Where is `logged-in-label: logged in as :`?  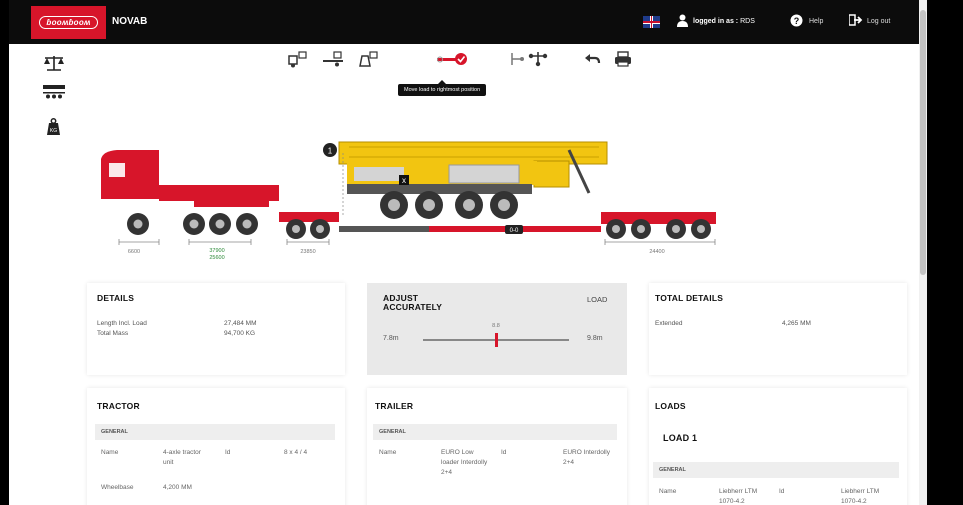 logged-in-label: logged in as : is located at coordinates (716, 21).